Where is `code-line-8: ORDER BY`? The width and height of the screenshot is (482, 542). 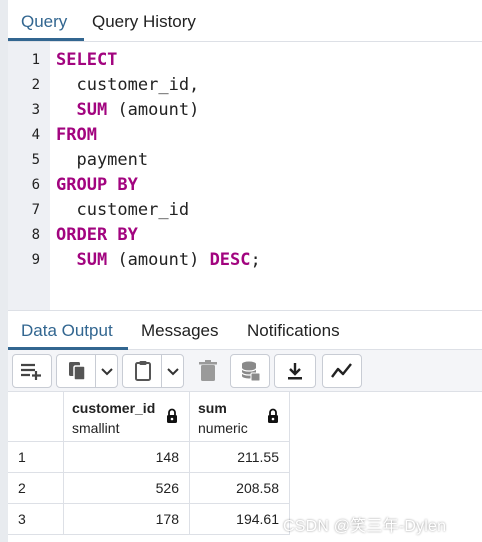 code-line-8: ORDER BY is located at coordinates (97, 235).